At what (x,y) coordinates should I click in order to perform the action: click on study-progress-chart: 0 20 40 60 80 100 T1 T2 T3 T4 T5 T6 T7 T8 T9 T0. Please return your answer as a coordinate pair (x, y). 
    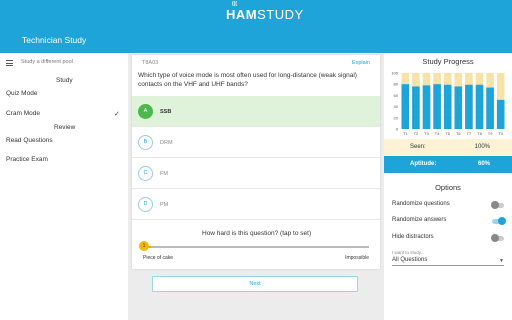
    Looking at the image, I should click on (448, 103).